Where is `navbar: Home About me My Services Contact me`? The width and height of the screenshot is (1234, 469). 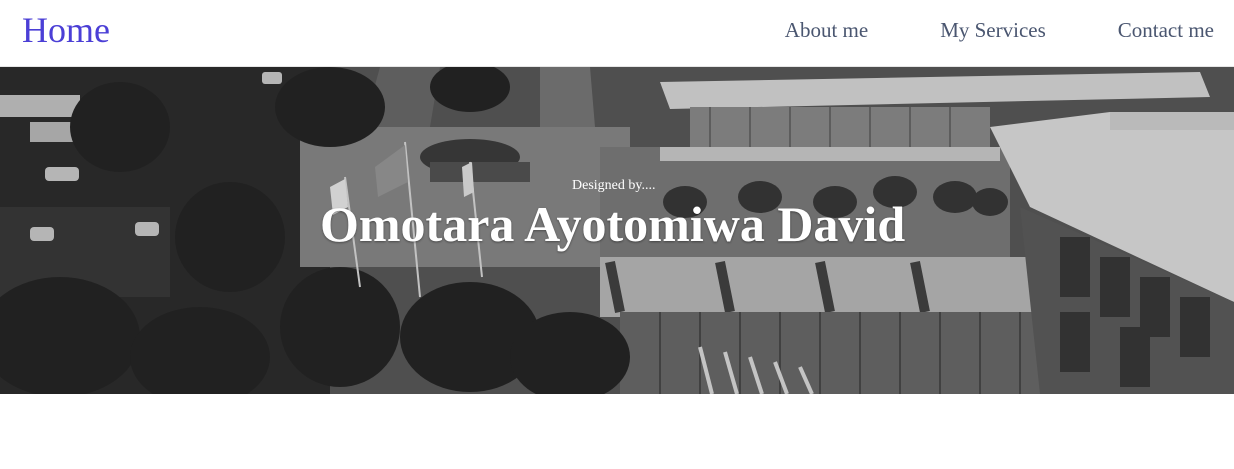
navbar: Home About me My Services Contact me is located at coordinates (617, 33).